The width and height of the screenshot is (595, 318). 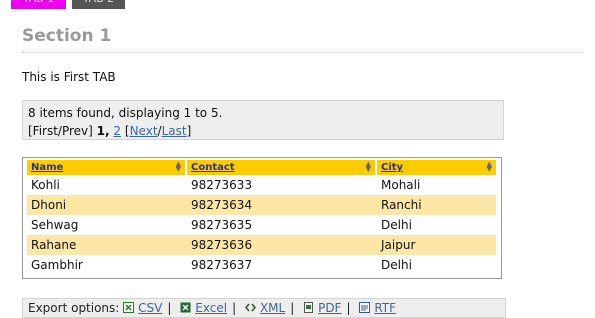 What do you see at coordinates (38, 4) in the screenshot?
I see `tab-1: TAB 1` at bounding box center [38, 4].